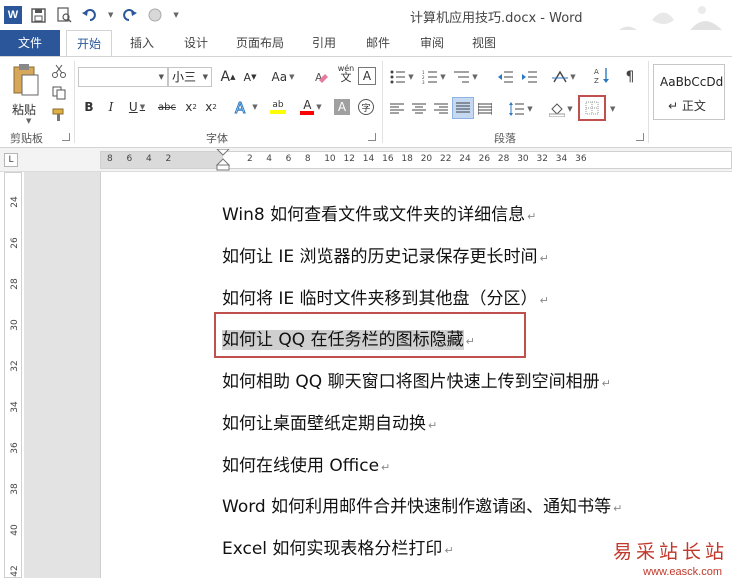 The height and width of the screenshot is (578, 732). Describe the element at coordinates (175, 15) in the screenshot. I see `customize-qat-icon: ▼` at that location.